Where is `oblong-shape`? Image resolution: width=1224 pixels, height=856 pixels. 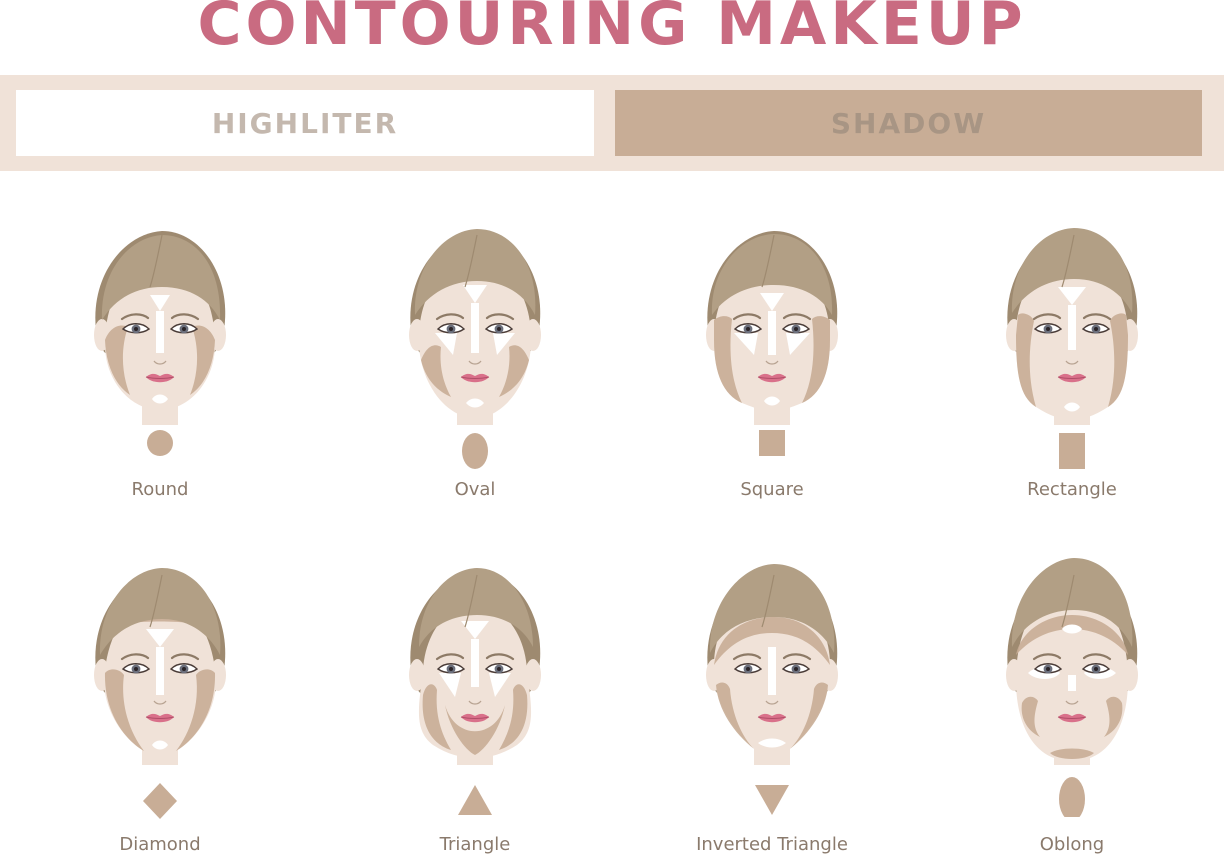 oblong-shape is located at coordinates (1072, 797).